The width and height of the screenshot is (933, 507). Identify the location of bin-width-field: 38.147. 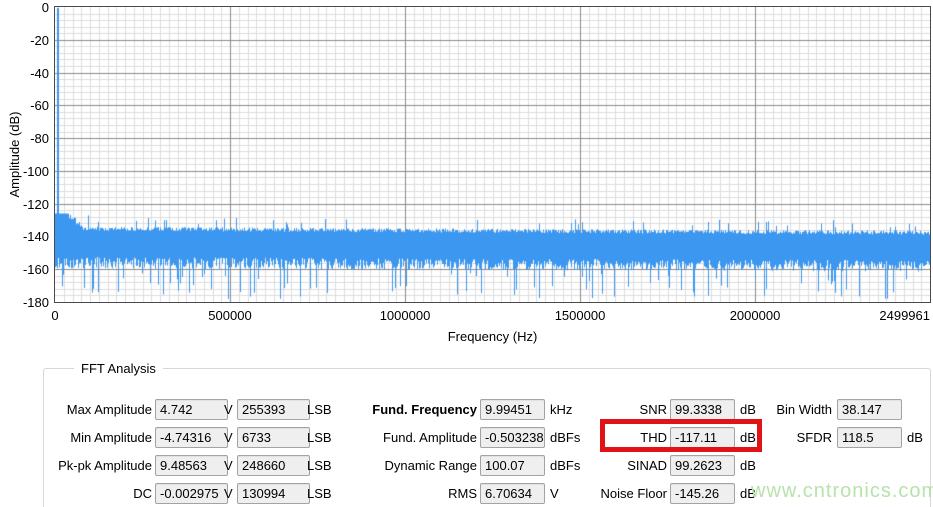
(869, 409).